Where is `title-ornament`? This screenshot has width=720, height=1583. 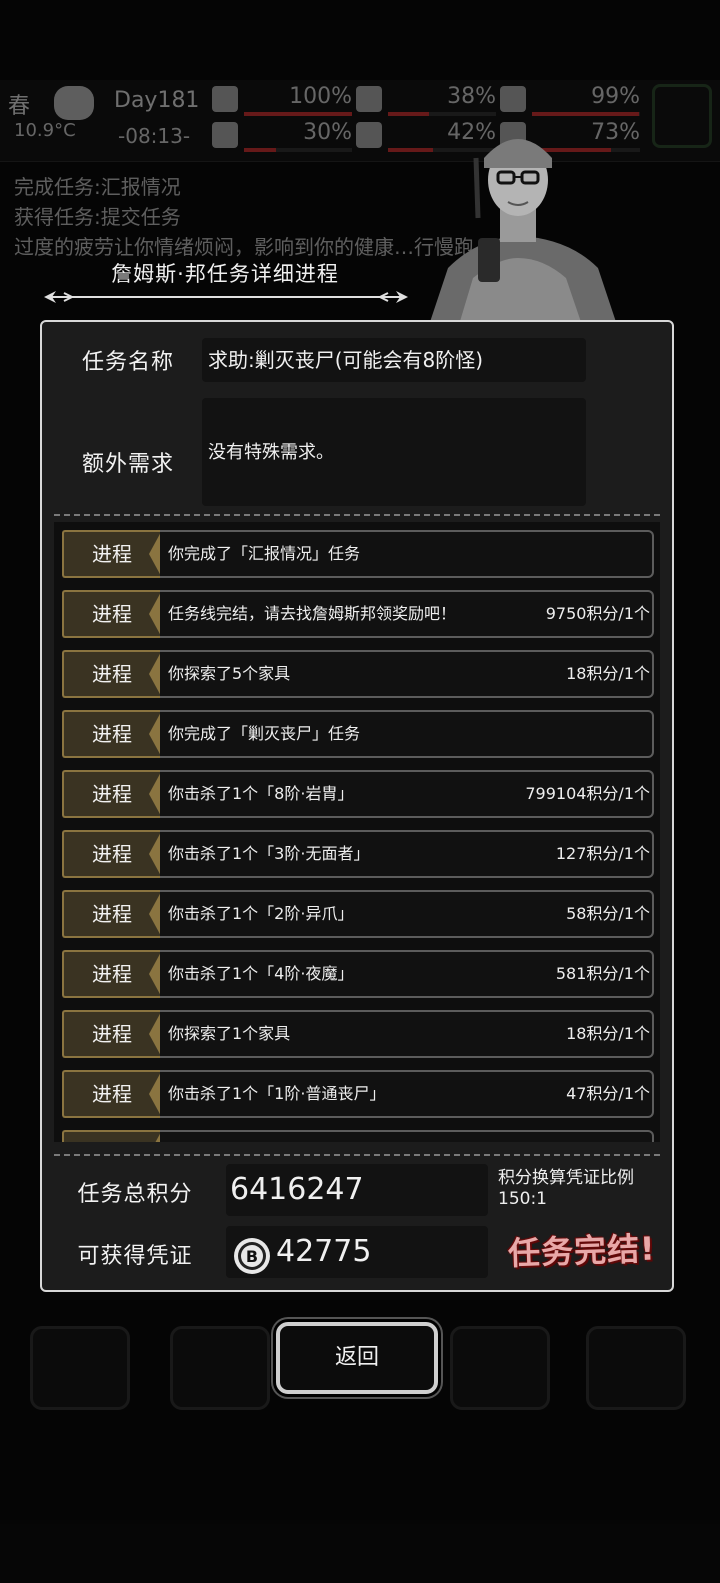 title-ornament is located at coordinates (226, 297).